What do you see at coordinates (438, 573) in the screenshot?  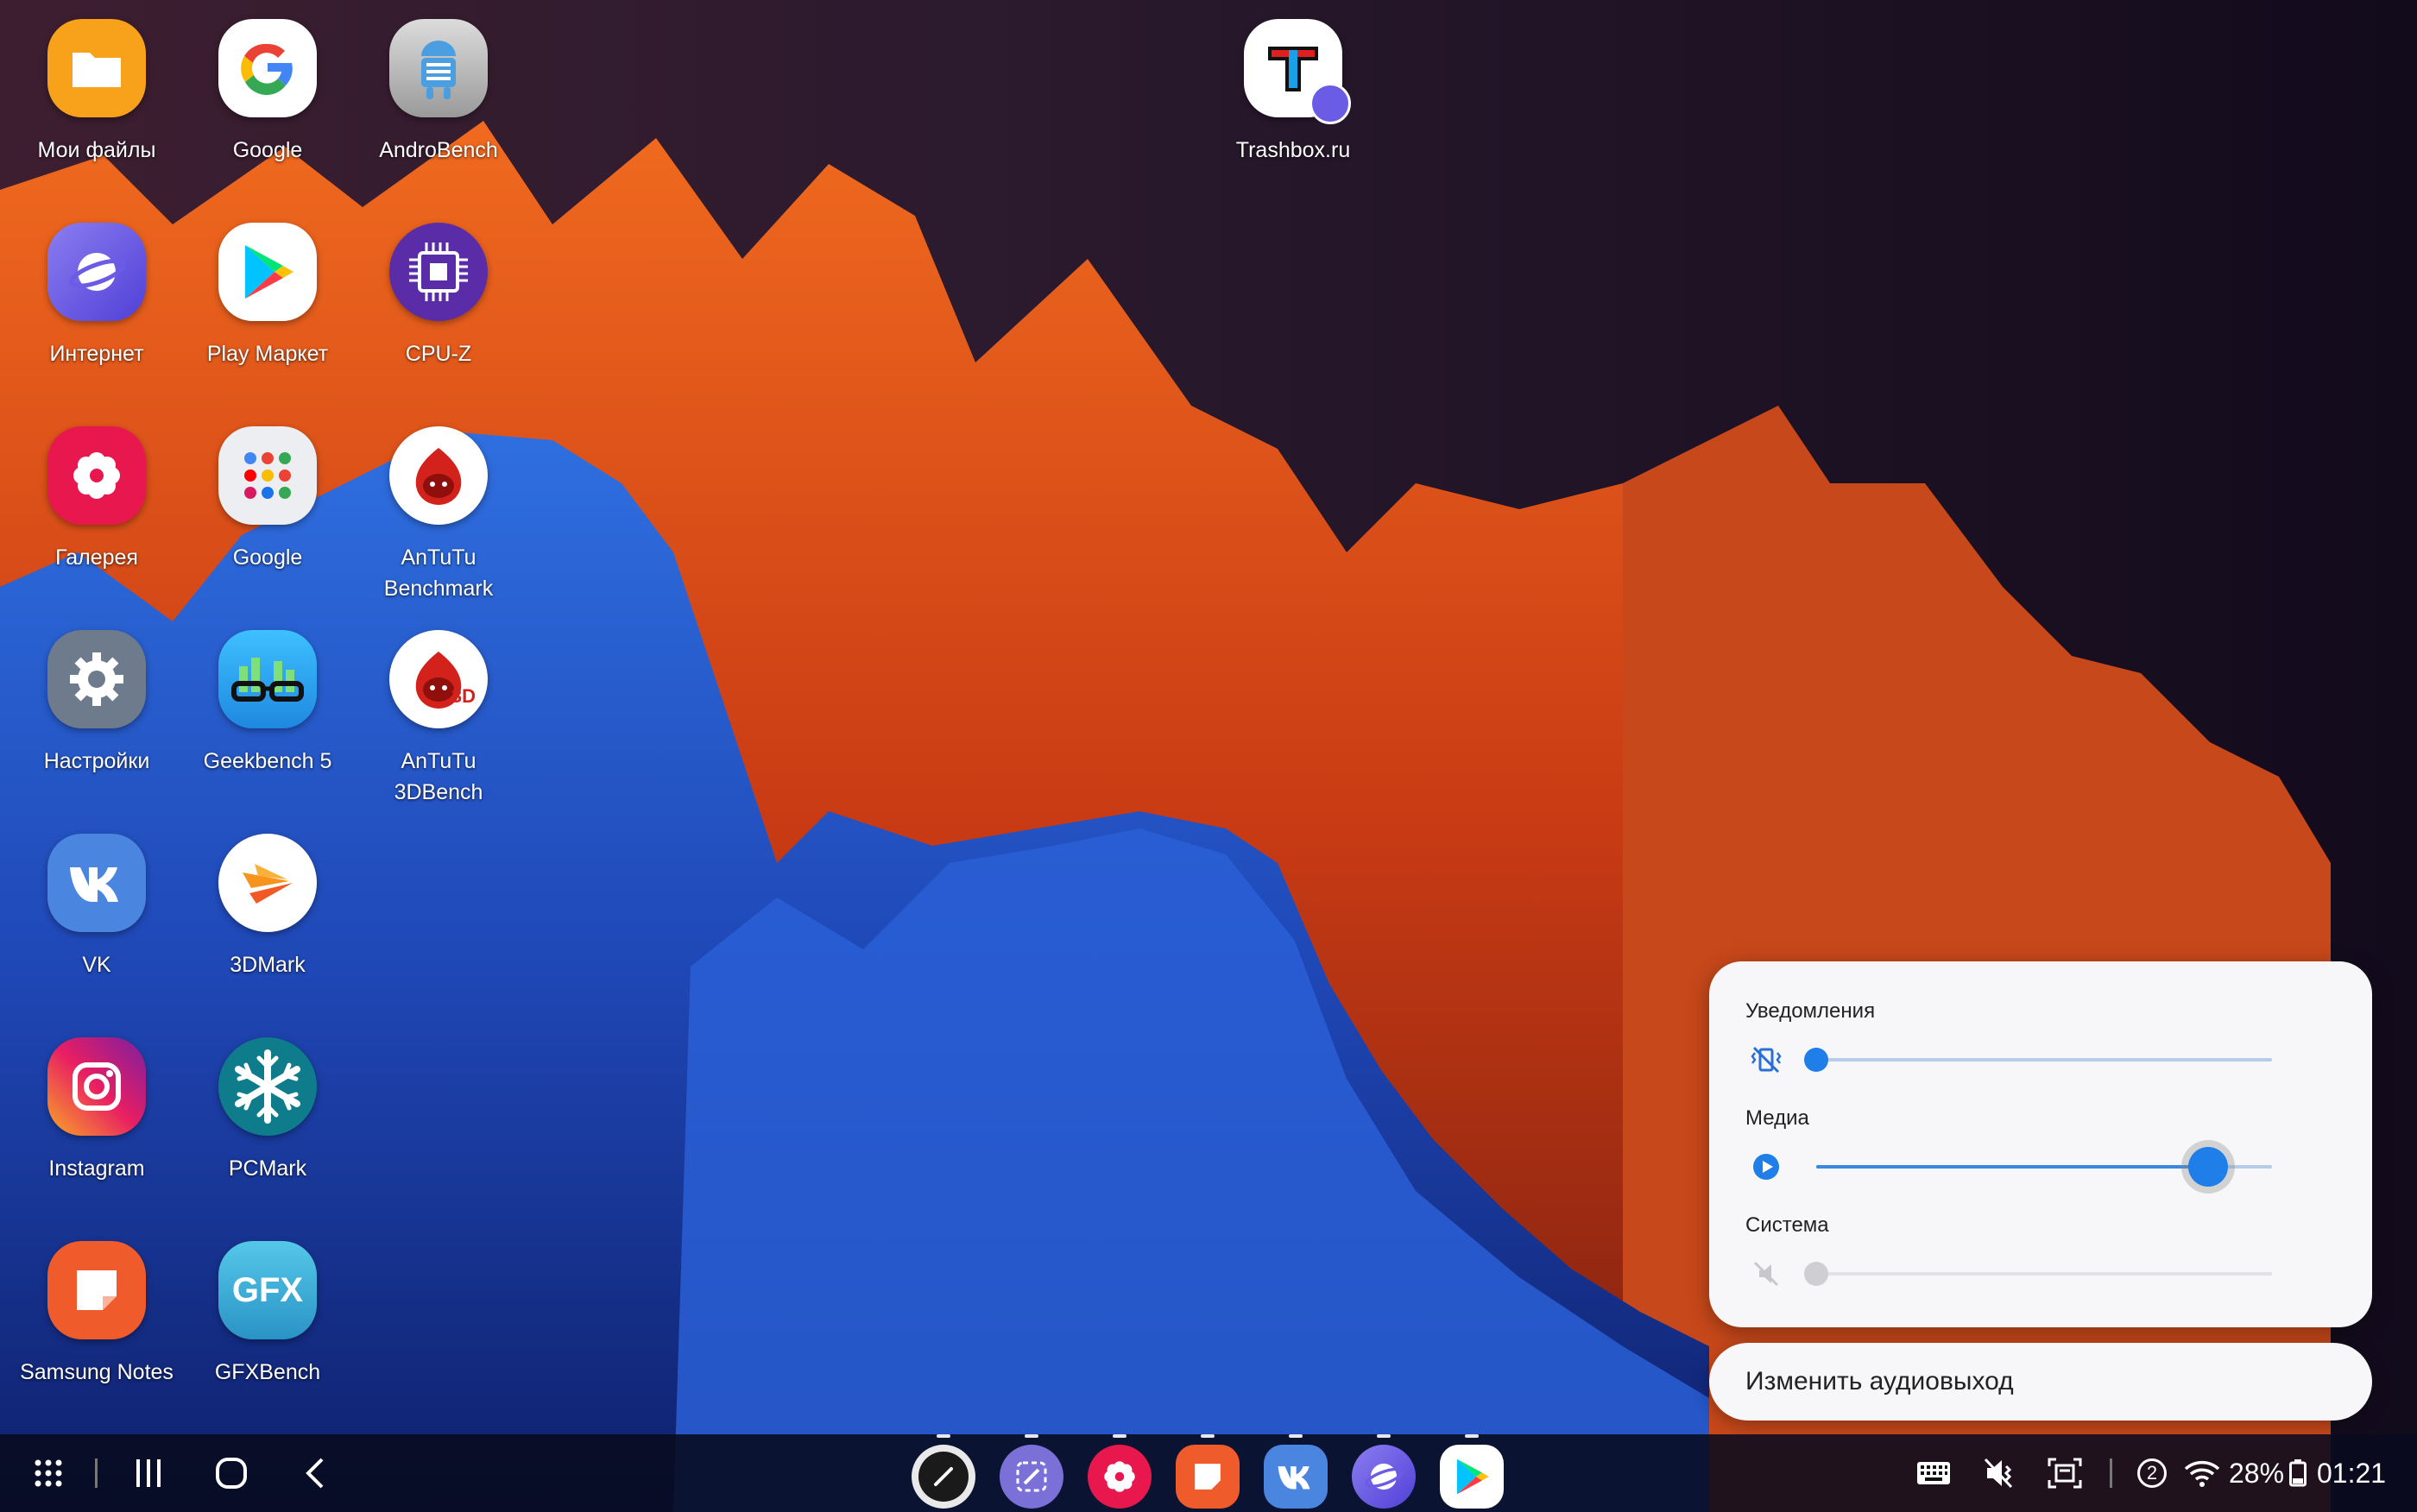 I see `app-label: AnTuTu Benchmark` at bounding box center [438, 573].